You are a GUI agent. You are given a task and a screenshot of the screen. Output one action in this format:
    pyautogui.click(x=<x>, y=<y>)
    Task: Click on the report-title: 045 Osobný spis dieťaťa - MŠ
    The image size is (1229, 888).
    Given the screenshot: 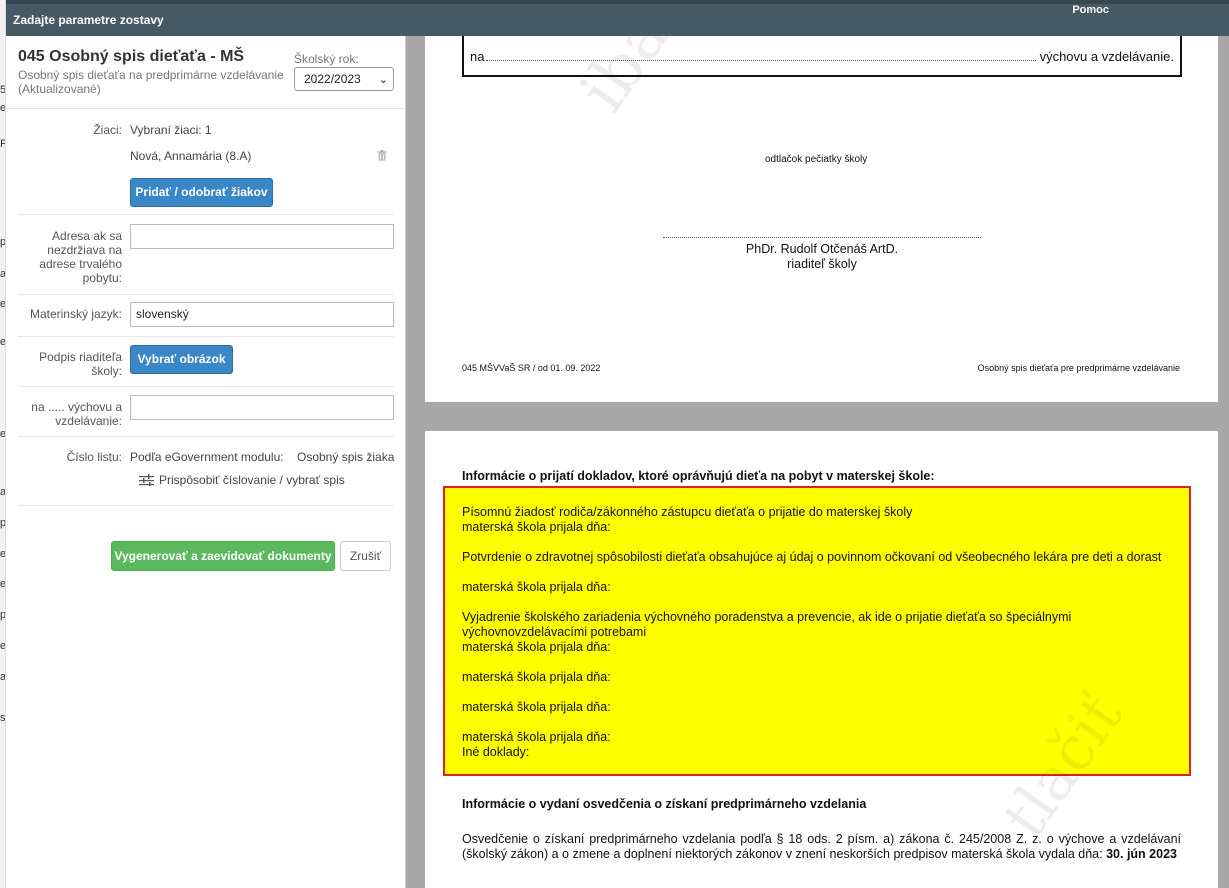 What is the action you would take?
    pyautogui.click(x=131, y=56)
    